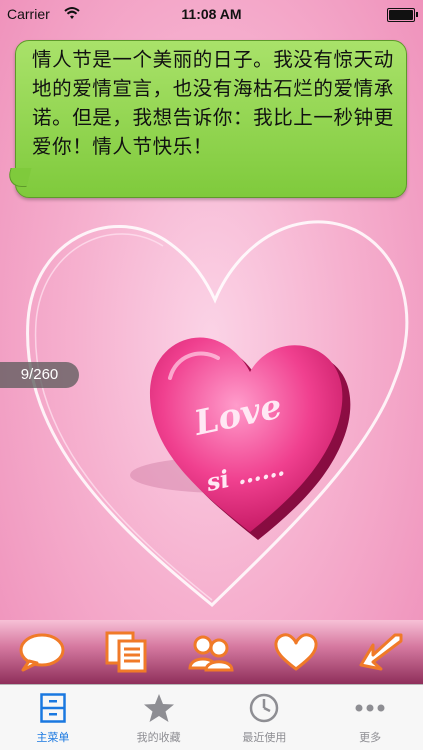  I want to click on favorite-button, so click(296, 652).